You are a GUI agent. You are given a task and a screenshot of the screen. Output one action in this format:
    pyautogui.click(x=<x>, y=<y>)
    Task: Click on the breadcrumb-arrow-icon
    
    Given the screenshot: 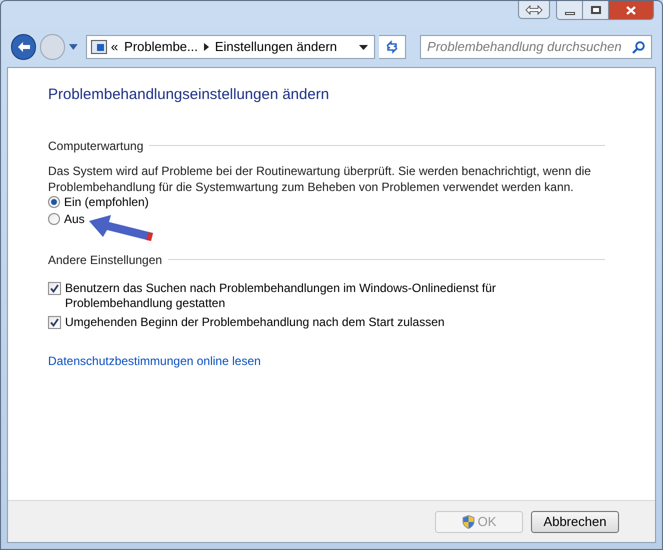 What is the action you would take?
    pyautogui.click(x=206, y=47)
    